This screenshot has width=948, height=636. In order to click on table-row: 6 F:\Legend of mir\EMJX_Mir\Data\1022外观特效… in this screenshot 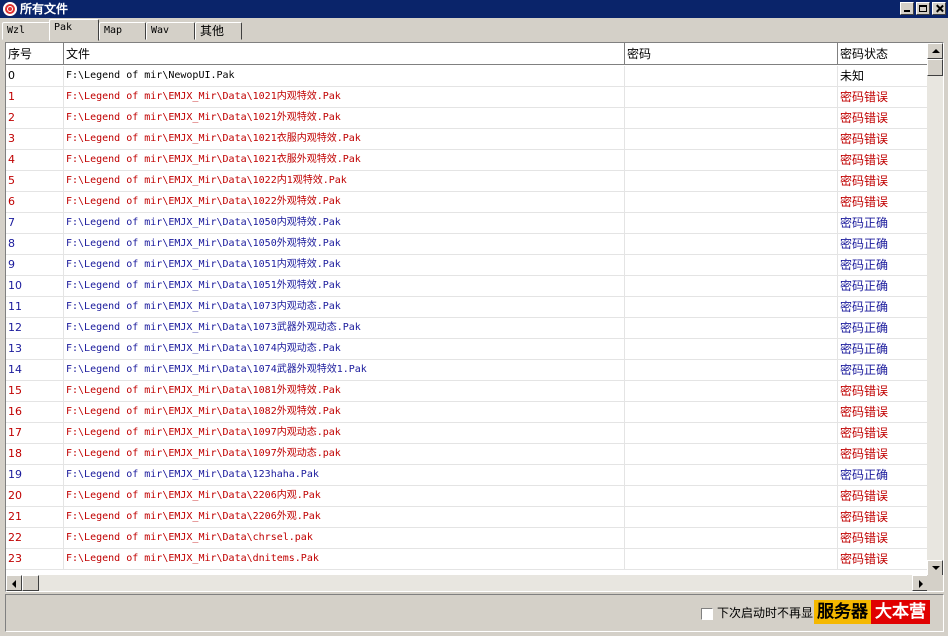, I will do `click(467, 202)`.